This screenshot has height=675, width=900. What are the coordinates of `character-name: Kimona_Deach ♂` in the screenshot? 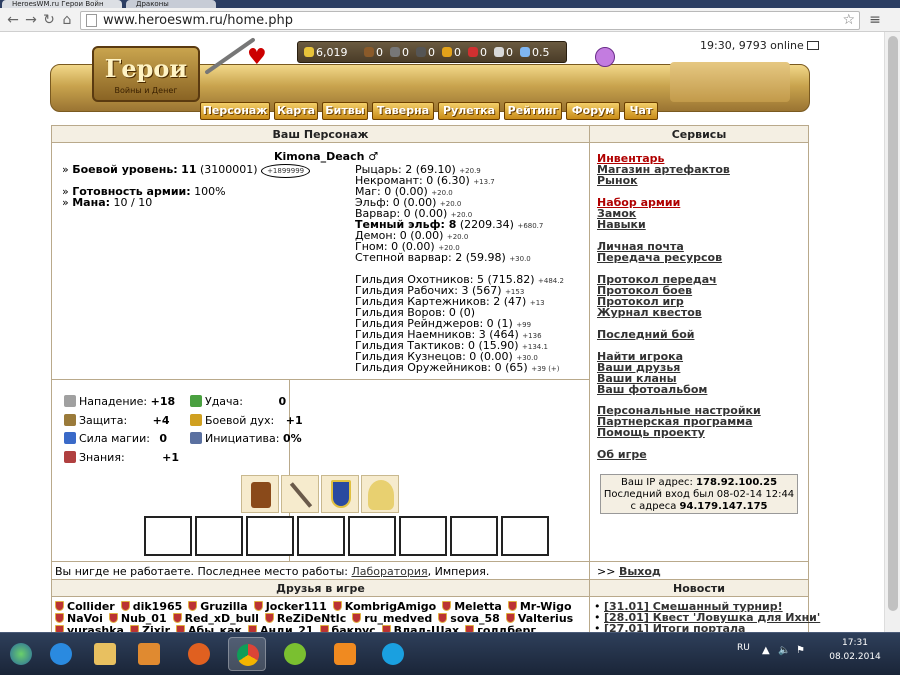 It's located at (326, 156).